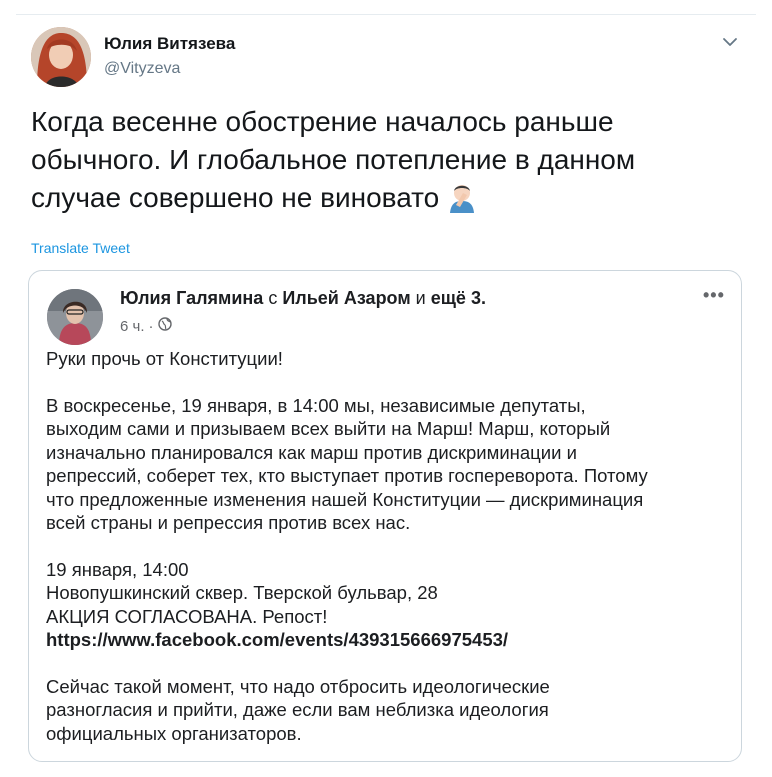  What do you see at coordinates (80, 248) in the screenshot?
I see `translate-tweet-link: Translate Tweet` at bounding box center [80, 248].